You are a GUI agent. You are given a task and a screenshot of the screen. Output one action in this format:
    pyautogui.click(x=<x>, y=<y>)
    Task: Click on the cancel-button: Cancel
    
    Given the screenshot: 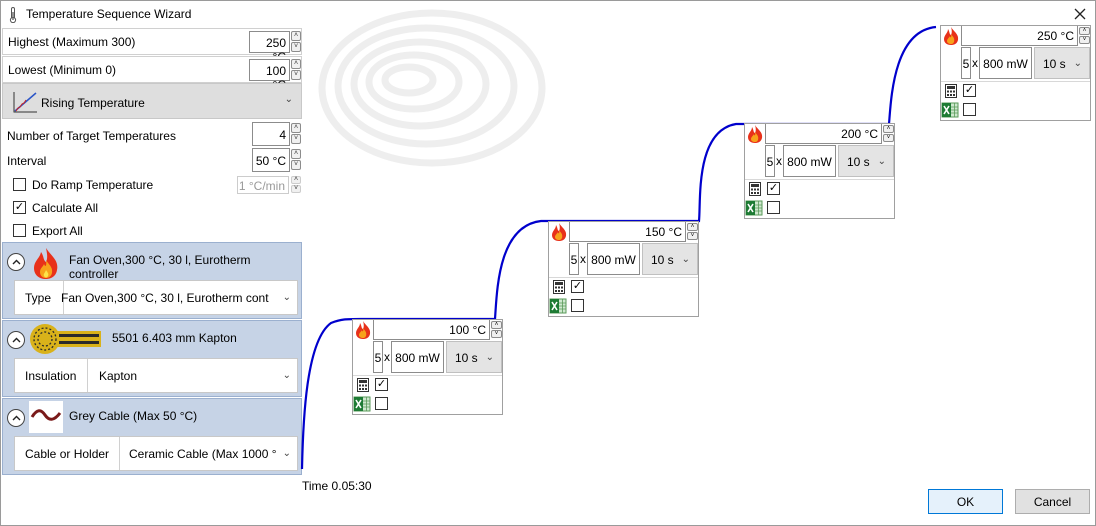 What is the action you would take?
    pyautogui.click(x=1052, y=501)
    